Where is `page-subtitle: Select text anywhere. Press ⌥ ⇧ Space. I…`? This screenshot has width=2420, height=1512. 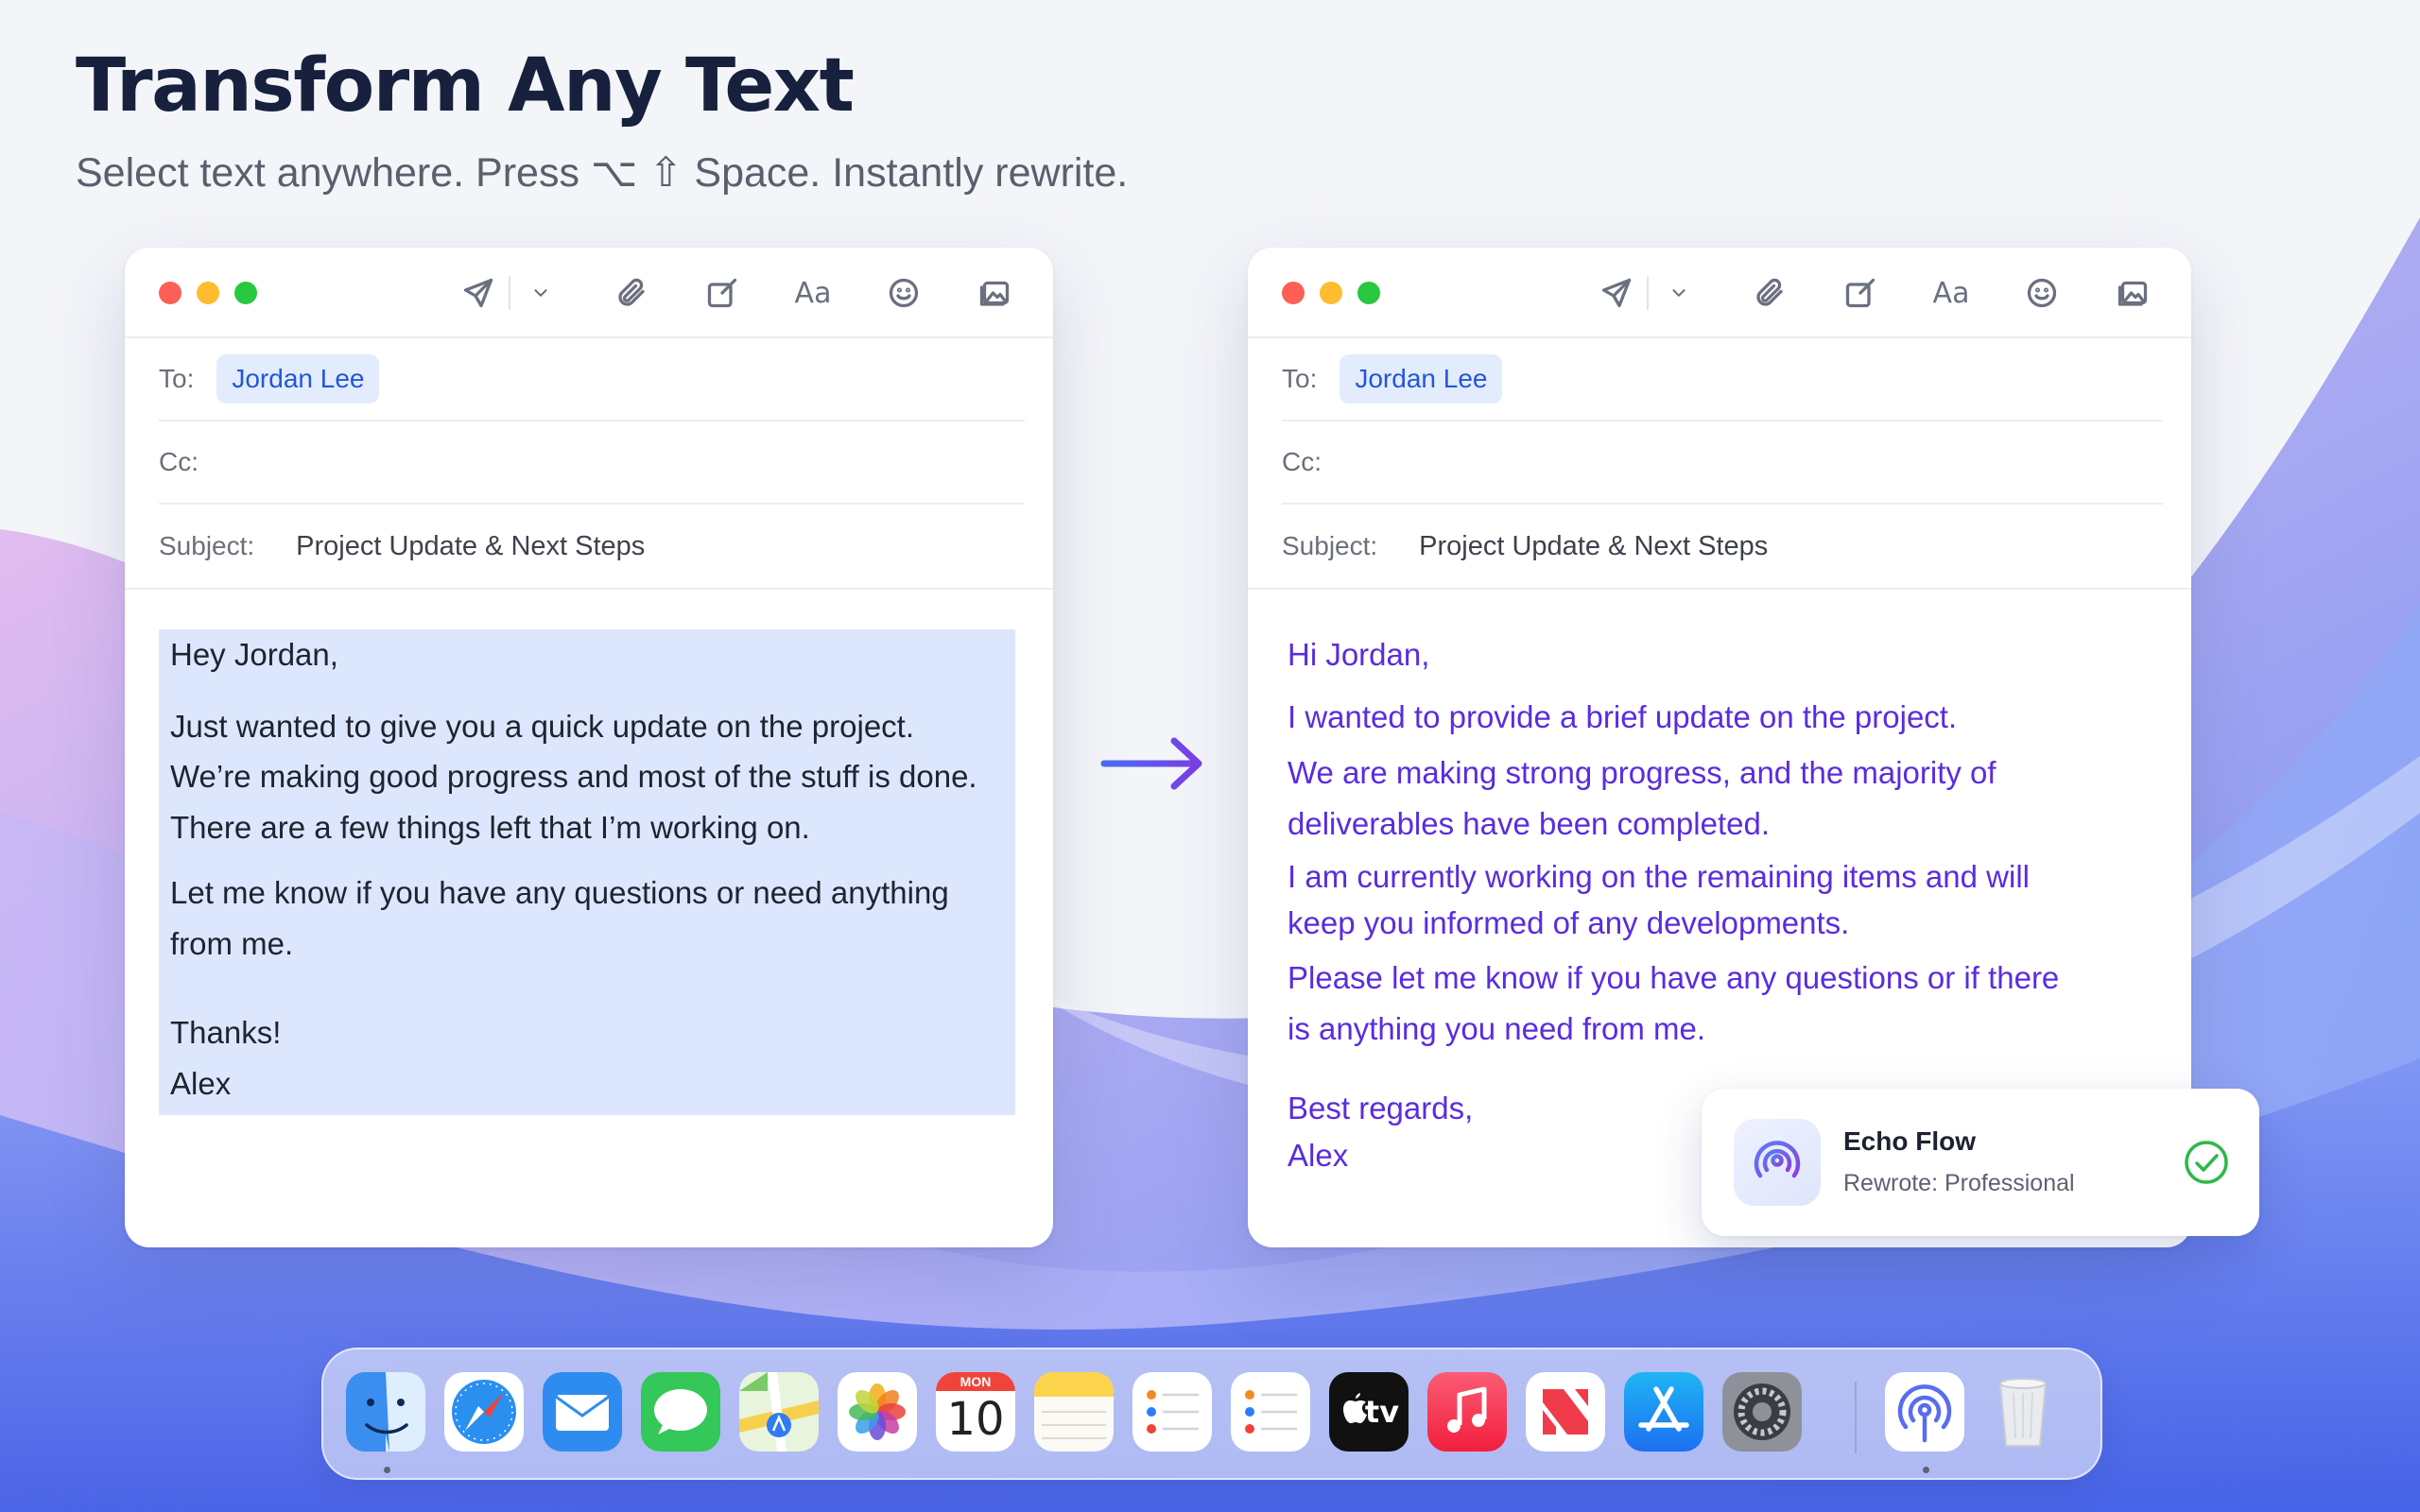
page-subtitle: Select text anywhere. Press ⌥ ⇧ Space. I… is located at coordinates (602, 173).